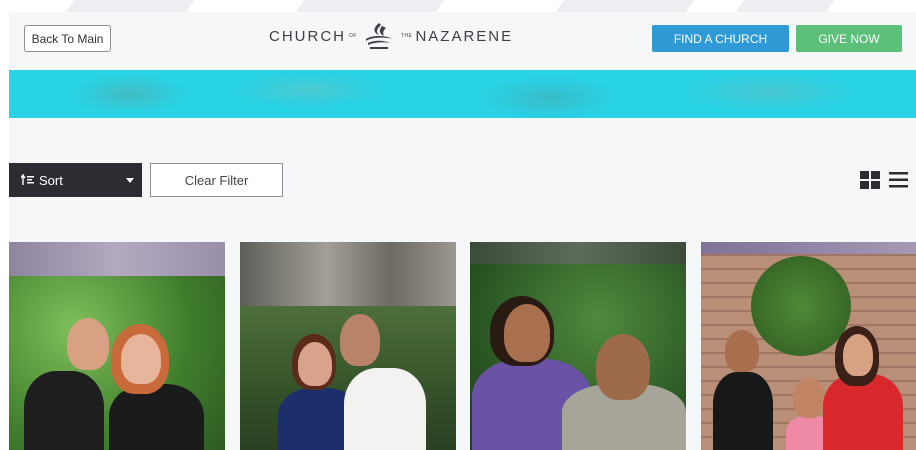  Describe the element at coordinates (458, 6) in the screenshot. I see `top-decor-strip` at that location.